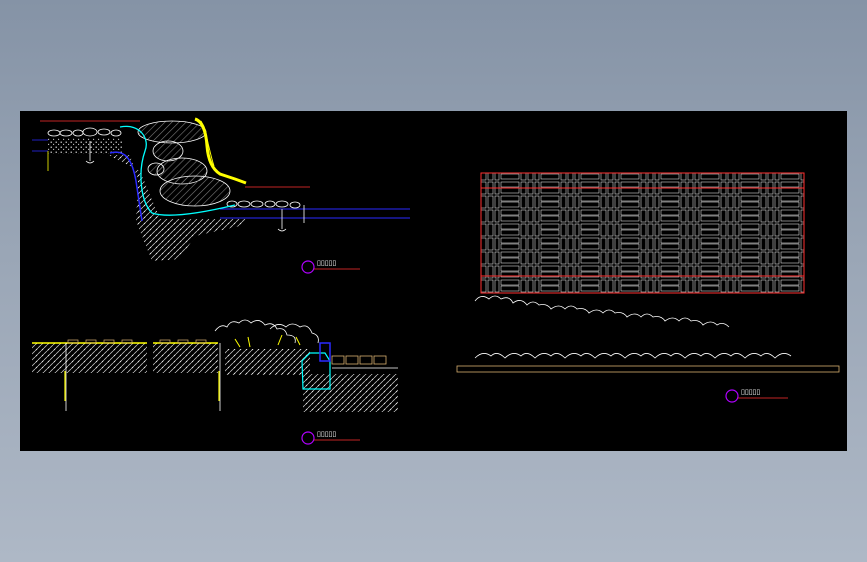  What do you see at coordinates (215, 365) in the screenshot?
I see `paving-planter-section` at bounding box center [215, 365].